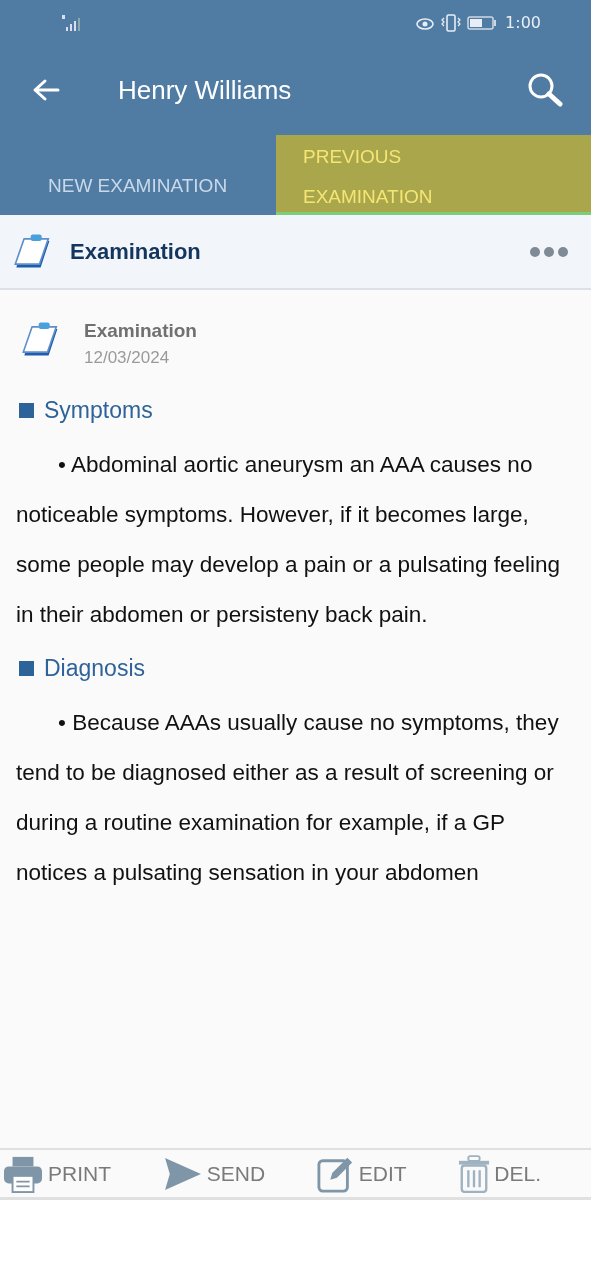 This screenshot has width=591, height=1280. I want to click on toolbar-button: PRINT, so click(56, 1173).